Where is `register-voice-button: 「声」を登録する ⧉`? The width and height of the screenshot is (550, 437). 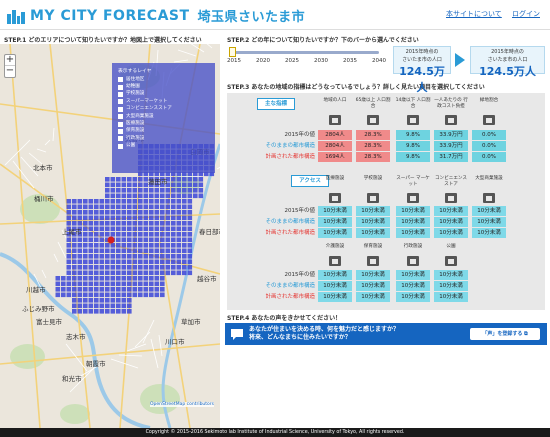
register-voice-button: 「声」を登録する ⧉ is located at coordinates (505, 334).